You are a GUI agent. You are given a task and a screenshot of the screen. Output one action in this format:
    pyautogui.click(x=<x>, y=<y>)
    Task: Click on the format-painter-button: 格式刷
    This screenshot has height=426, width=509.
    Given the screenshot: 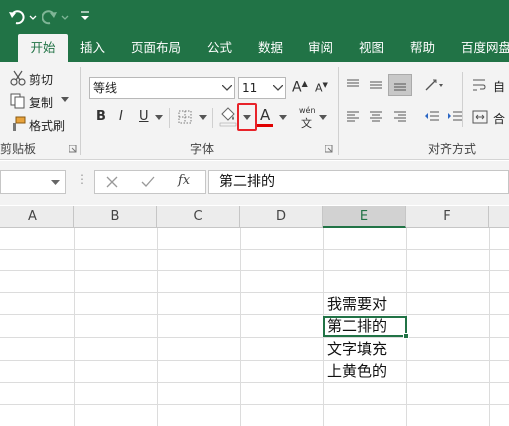 What is the action you would take?
    pyautogui.click(x=47, y=125)
    